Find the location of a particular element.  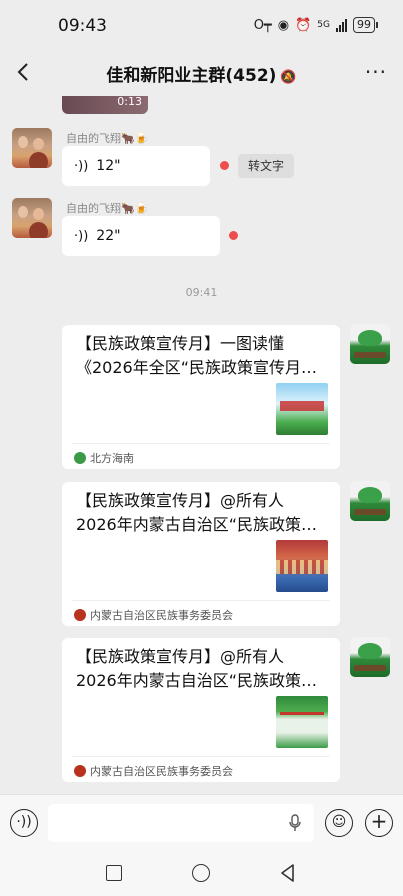

status-icons: O┯ ◉ ⏰ 5G 99 is located at coordinates (315, 25).